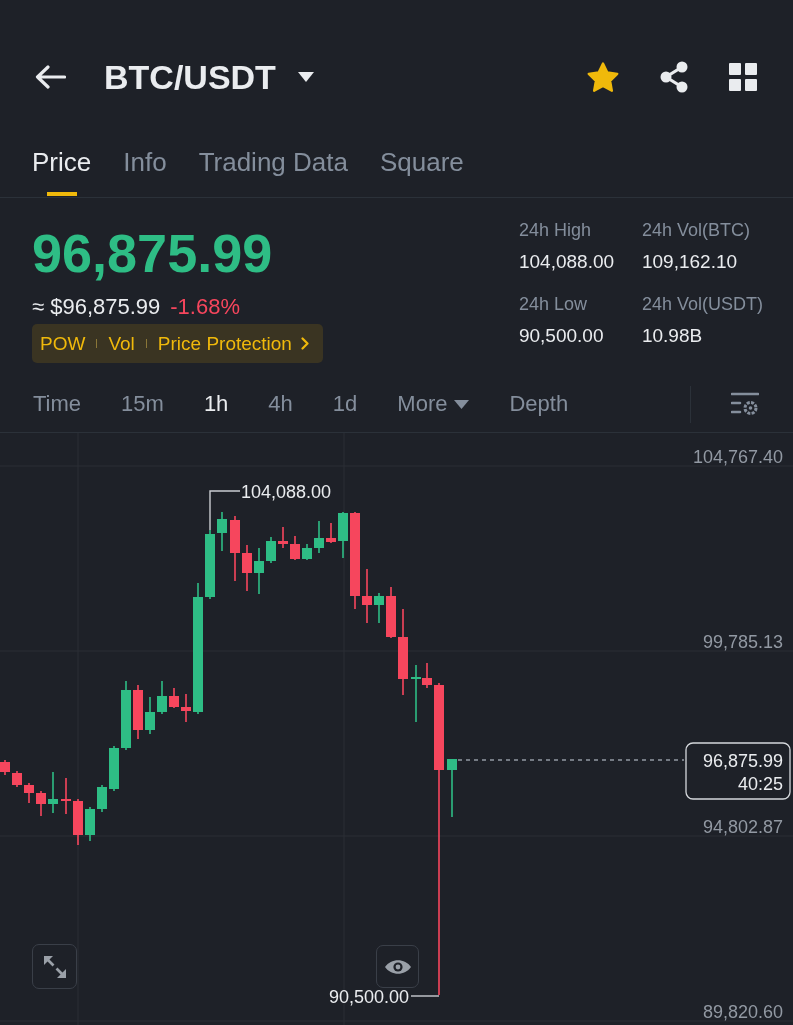 The image size is (793, 1025). I want to click on price-protection-link: Price Protection, so click(233, 343).